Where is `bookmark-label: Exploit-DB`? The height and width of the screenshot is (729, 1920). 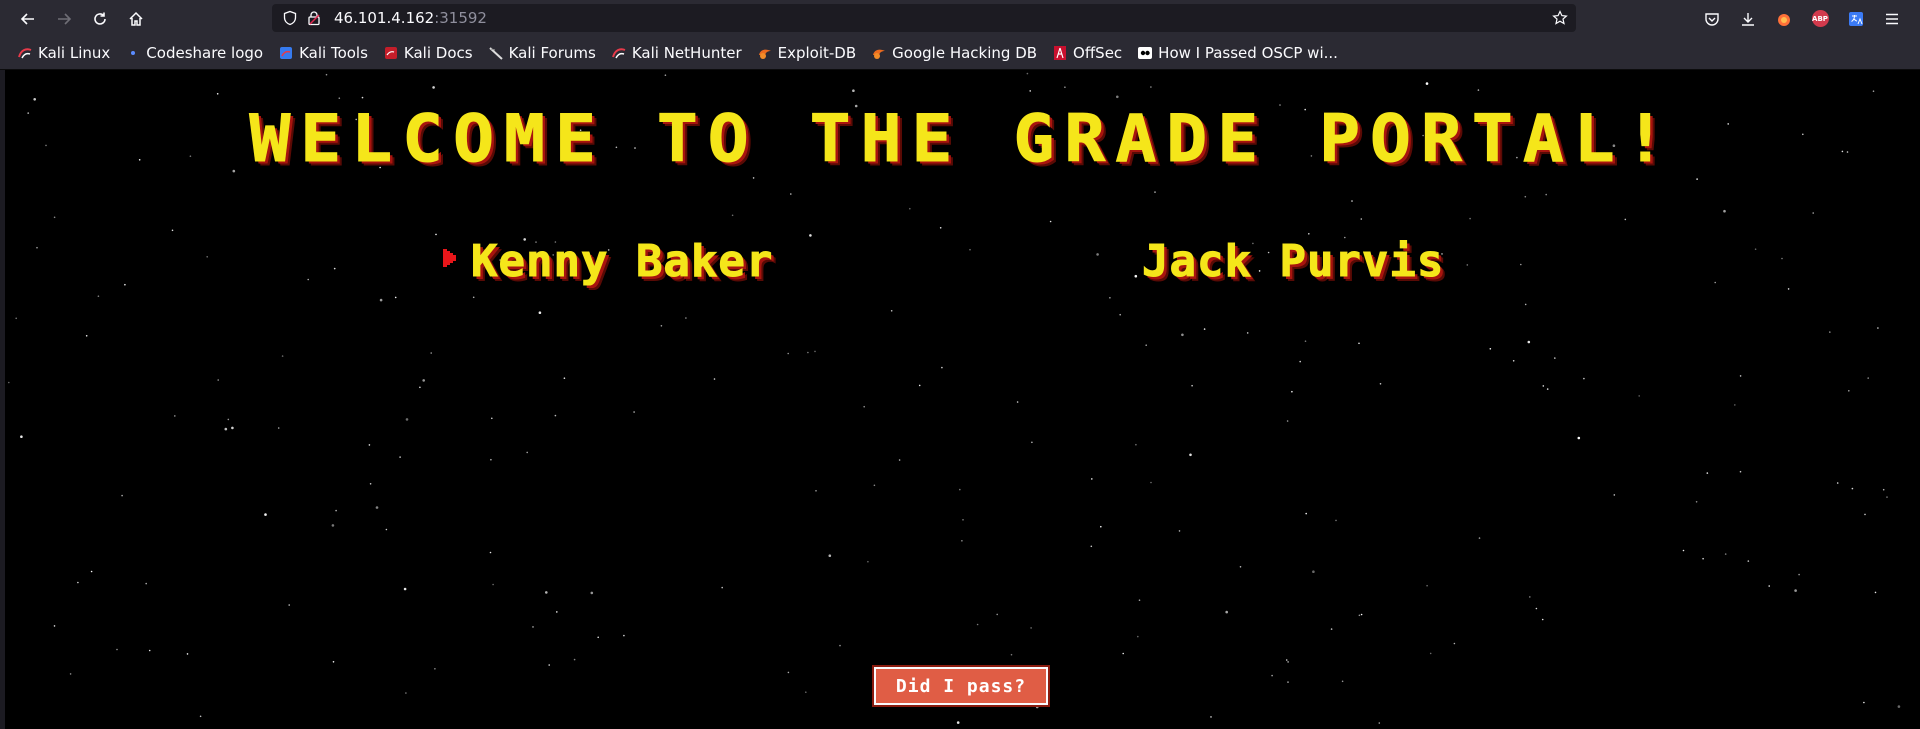 bookmark-label: Exploit-DB is located at coordinates (817, 53).